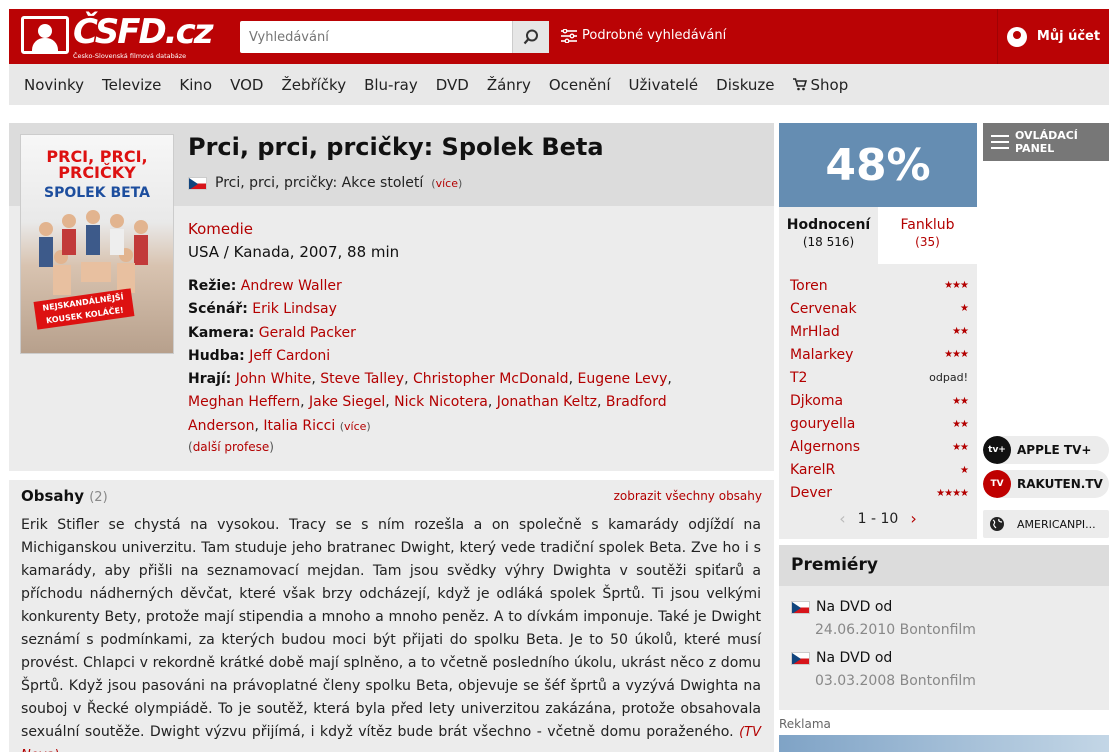  Describe the element at coordinates (294, 252) in the screenshot. I see `film-origin: USA / Kanada, 2007, 88 min` at that location.